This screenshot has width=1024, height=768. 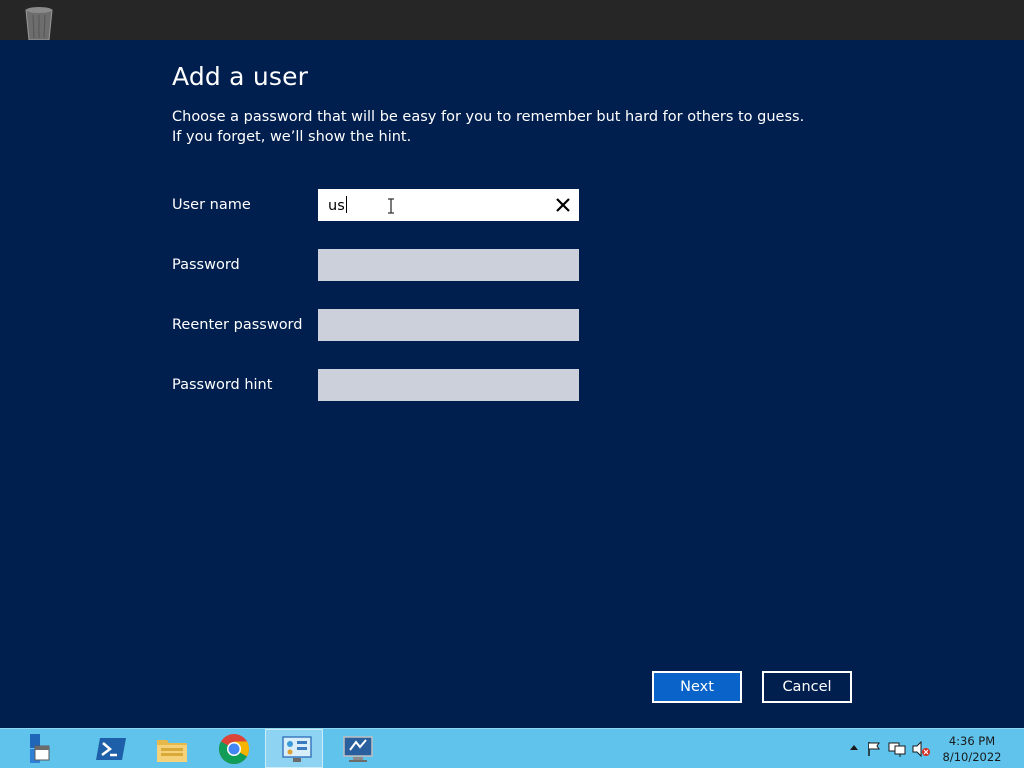 I want to click on powershell-icon, so click(x=111, y=749).